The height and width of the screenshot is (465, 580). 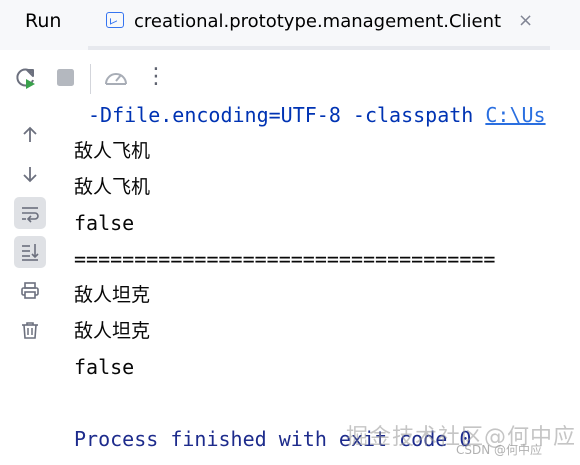 I want to click on more-vertical-icon: ⋮, so click(x=156, y=78).